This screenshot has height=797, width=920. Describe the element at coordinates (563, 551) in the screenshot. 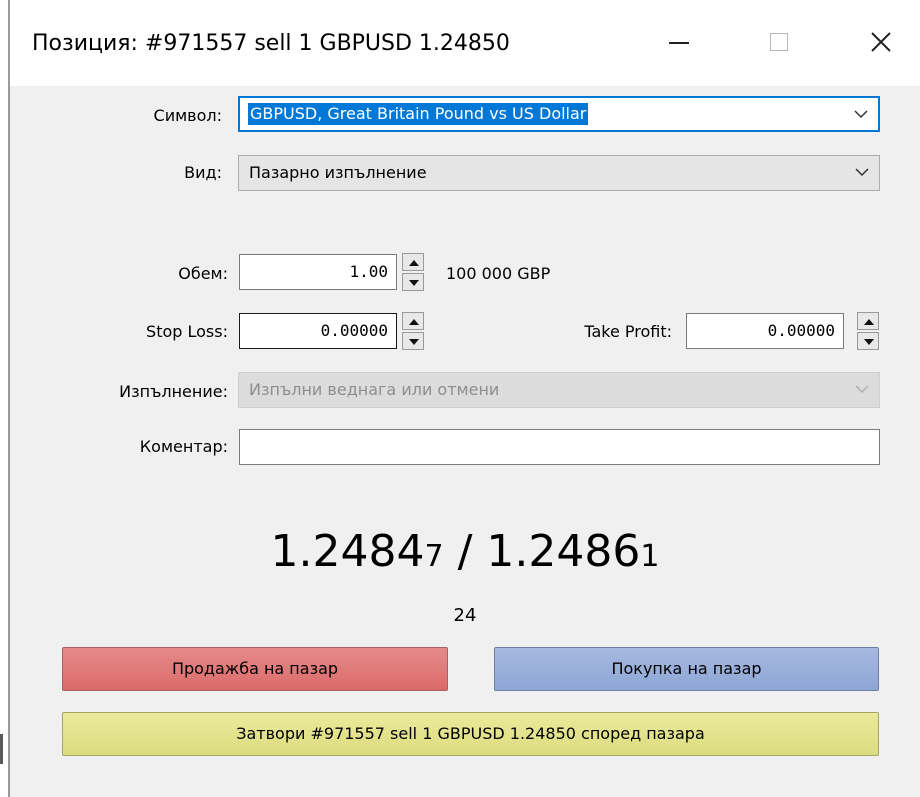

I see `ask-price-main: 1.2486` at that location.